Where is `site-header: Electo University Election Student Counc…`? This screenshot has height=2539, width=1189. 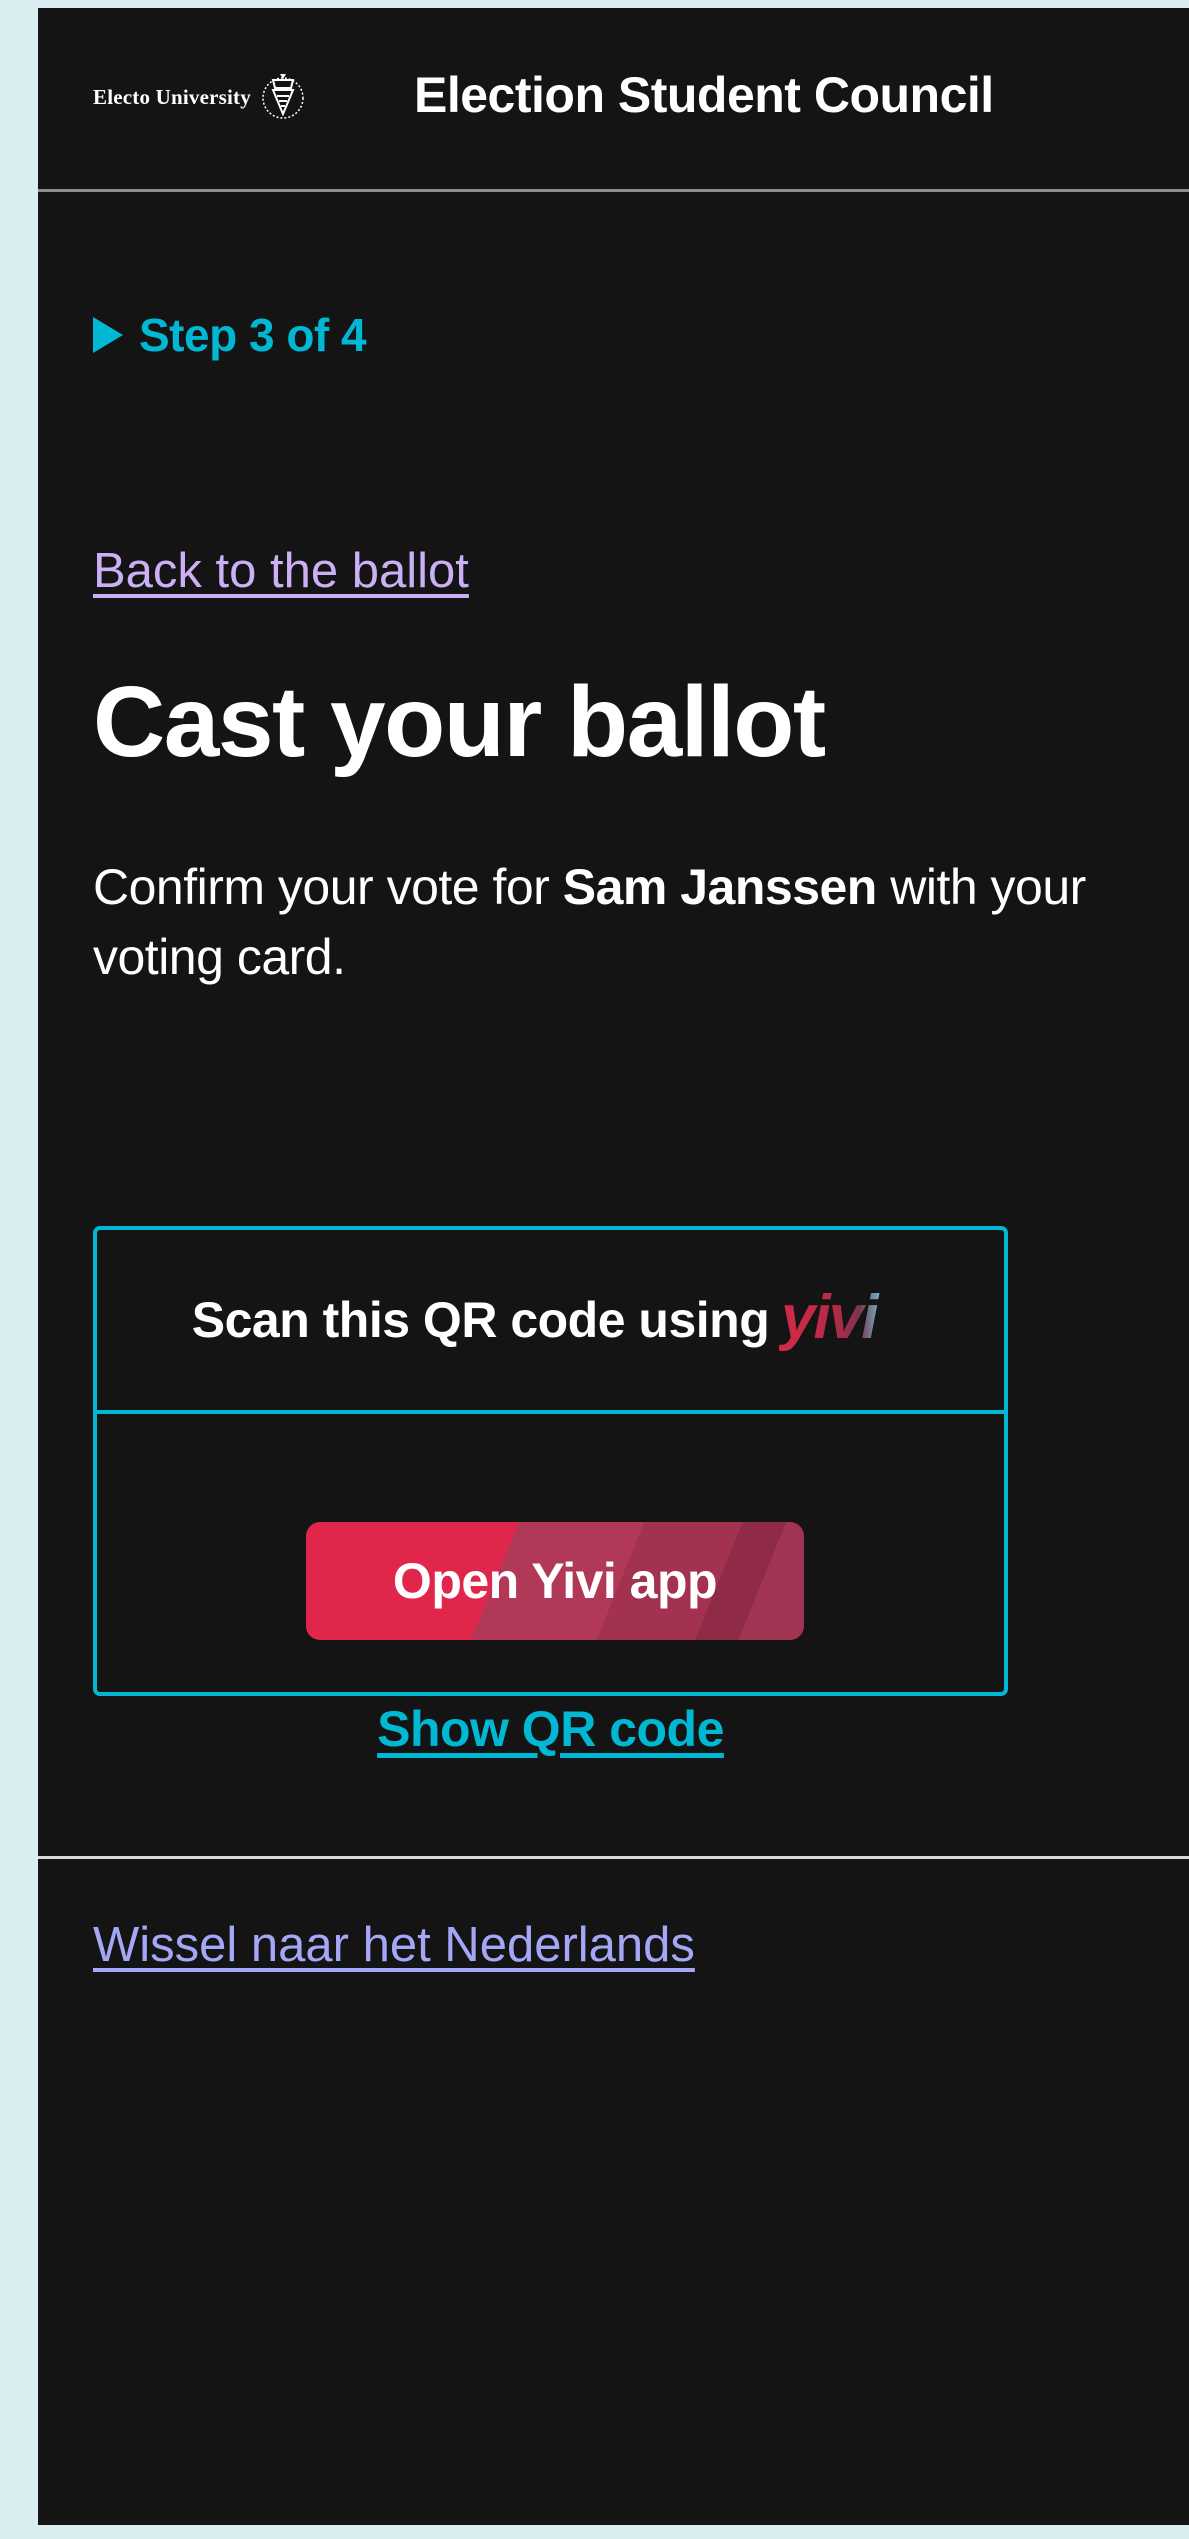 site-header: Electo University Election Student Counc… is located at coordinates (613, 100).